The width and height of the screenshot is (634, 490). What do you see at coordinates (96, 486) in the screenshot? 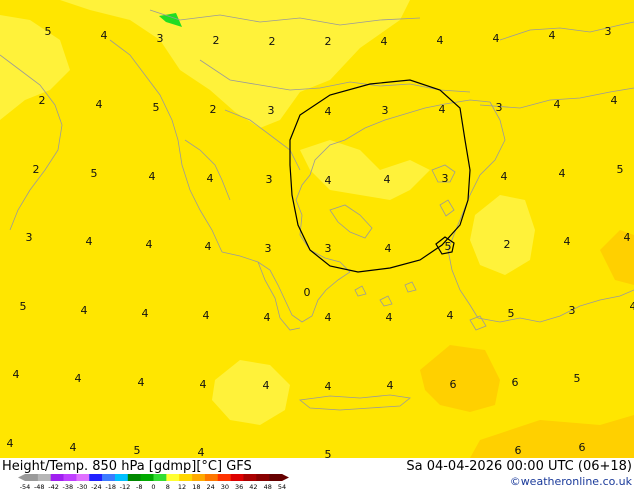
I see `color-scale-tick: -24` at bounding box center [96, 486].